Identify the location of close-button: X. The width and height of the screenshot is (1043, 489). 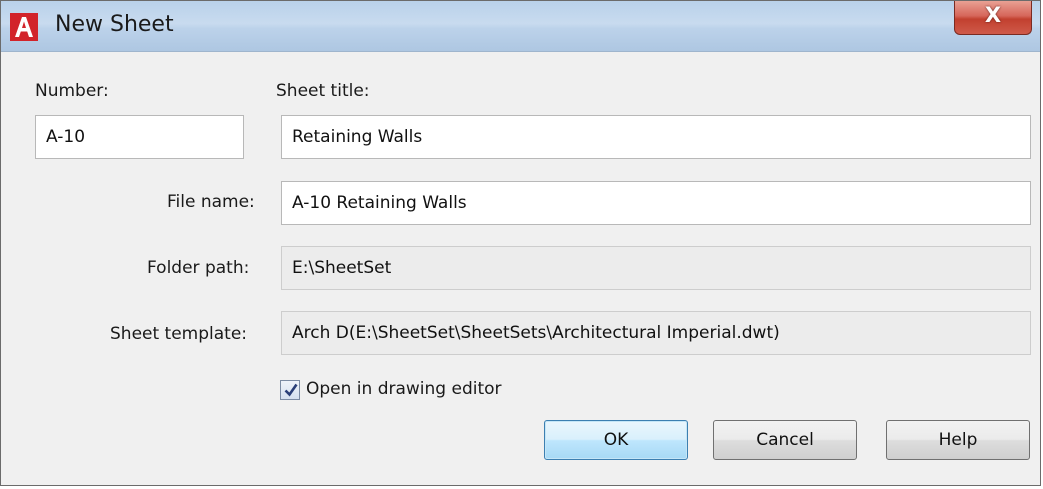
(993, 18).